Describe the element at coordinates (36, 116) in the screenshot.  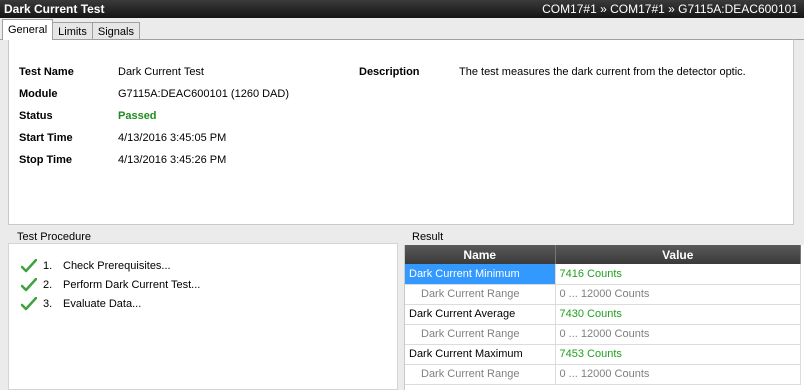
I see `status-label: Status` at that location.